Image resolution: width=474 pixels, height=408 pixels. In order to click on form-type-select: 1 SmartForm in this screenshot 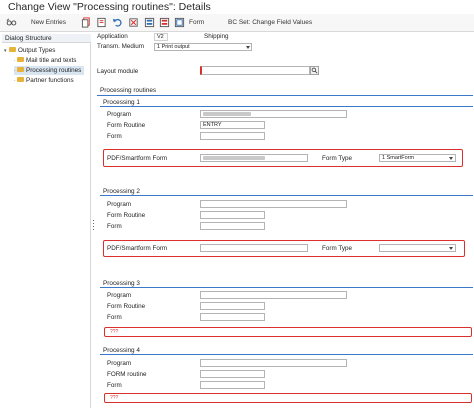, I will do `click(417, 158)`.